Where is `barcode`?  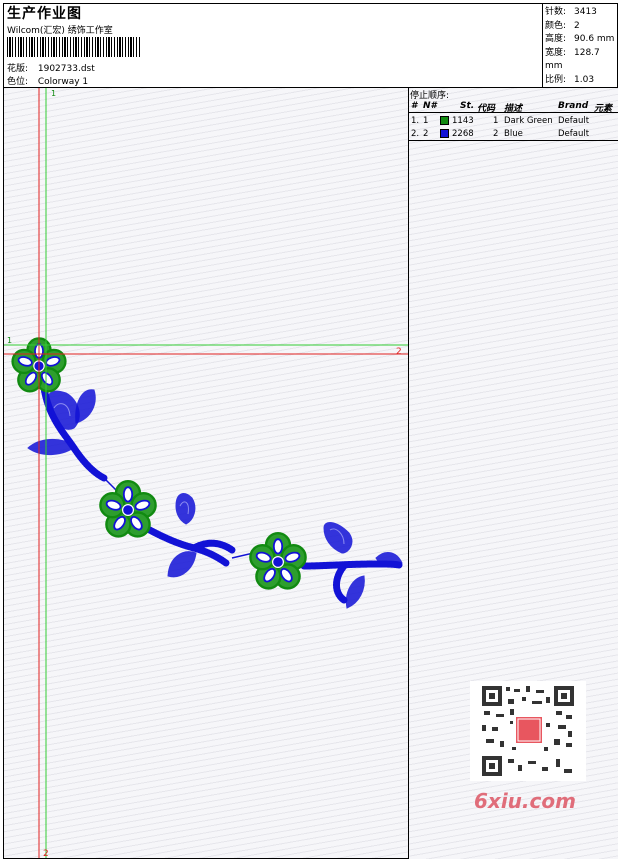
barcode is located at coordinates (74, 47).